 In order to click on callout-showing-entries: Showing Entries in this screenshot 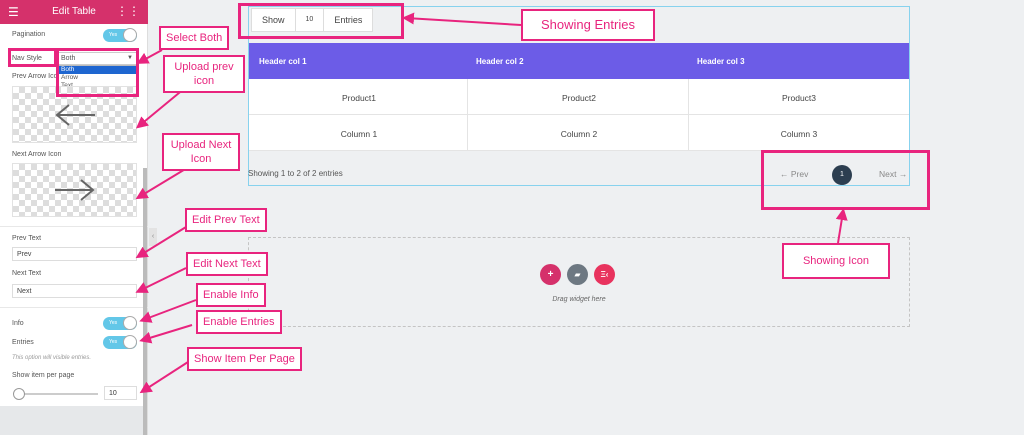, I will do `click(588, 25)`.